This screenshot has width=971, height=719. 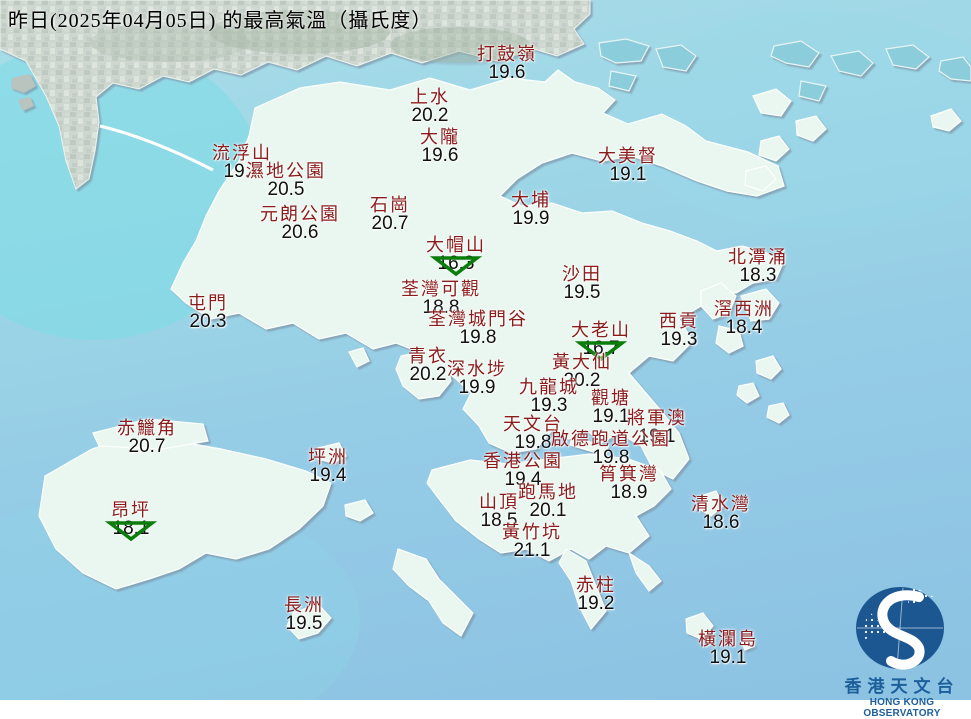 What do you see at coordinates (440, 137) in the screenshot?
I see `station-name-label: 大隴` at bounding box center [440, 137].